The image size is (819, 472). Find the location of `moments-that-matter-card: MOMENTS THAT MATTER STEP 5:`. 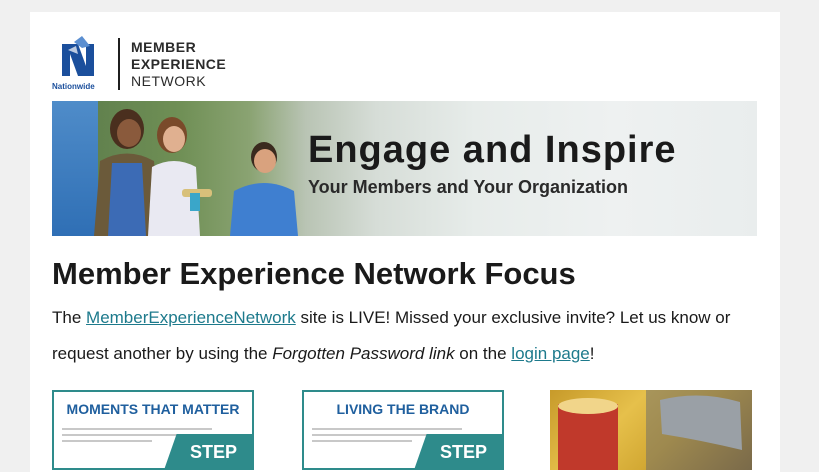

moments-that-matter-card: MOMENTS THAT MATTER STEP 5: is located at coordinates (153, 430).